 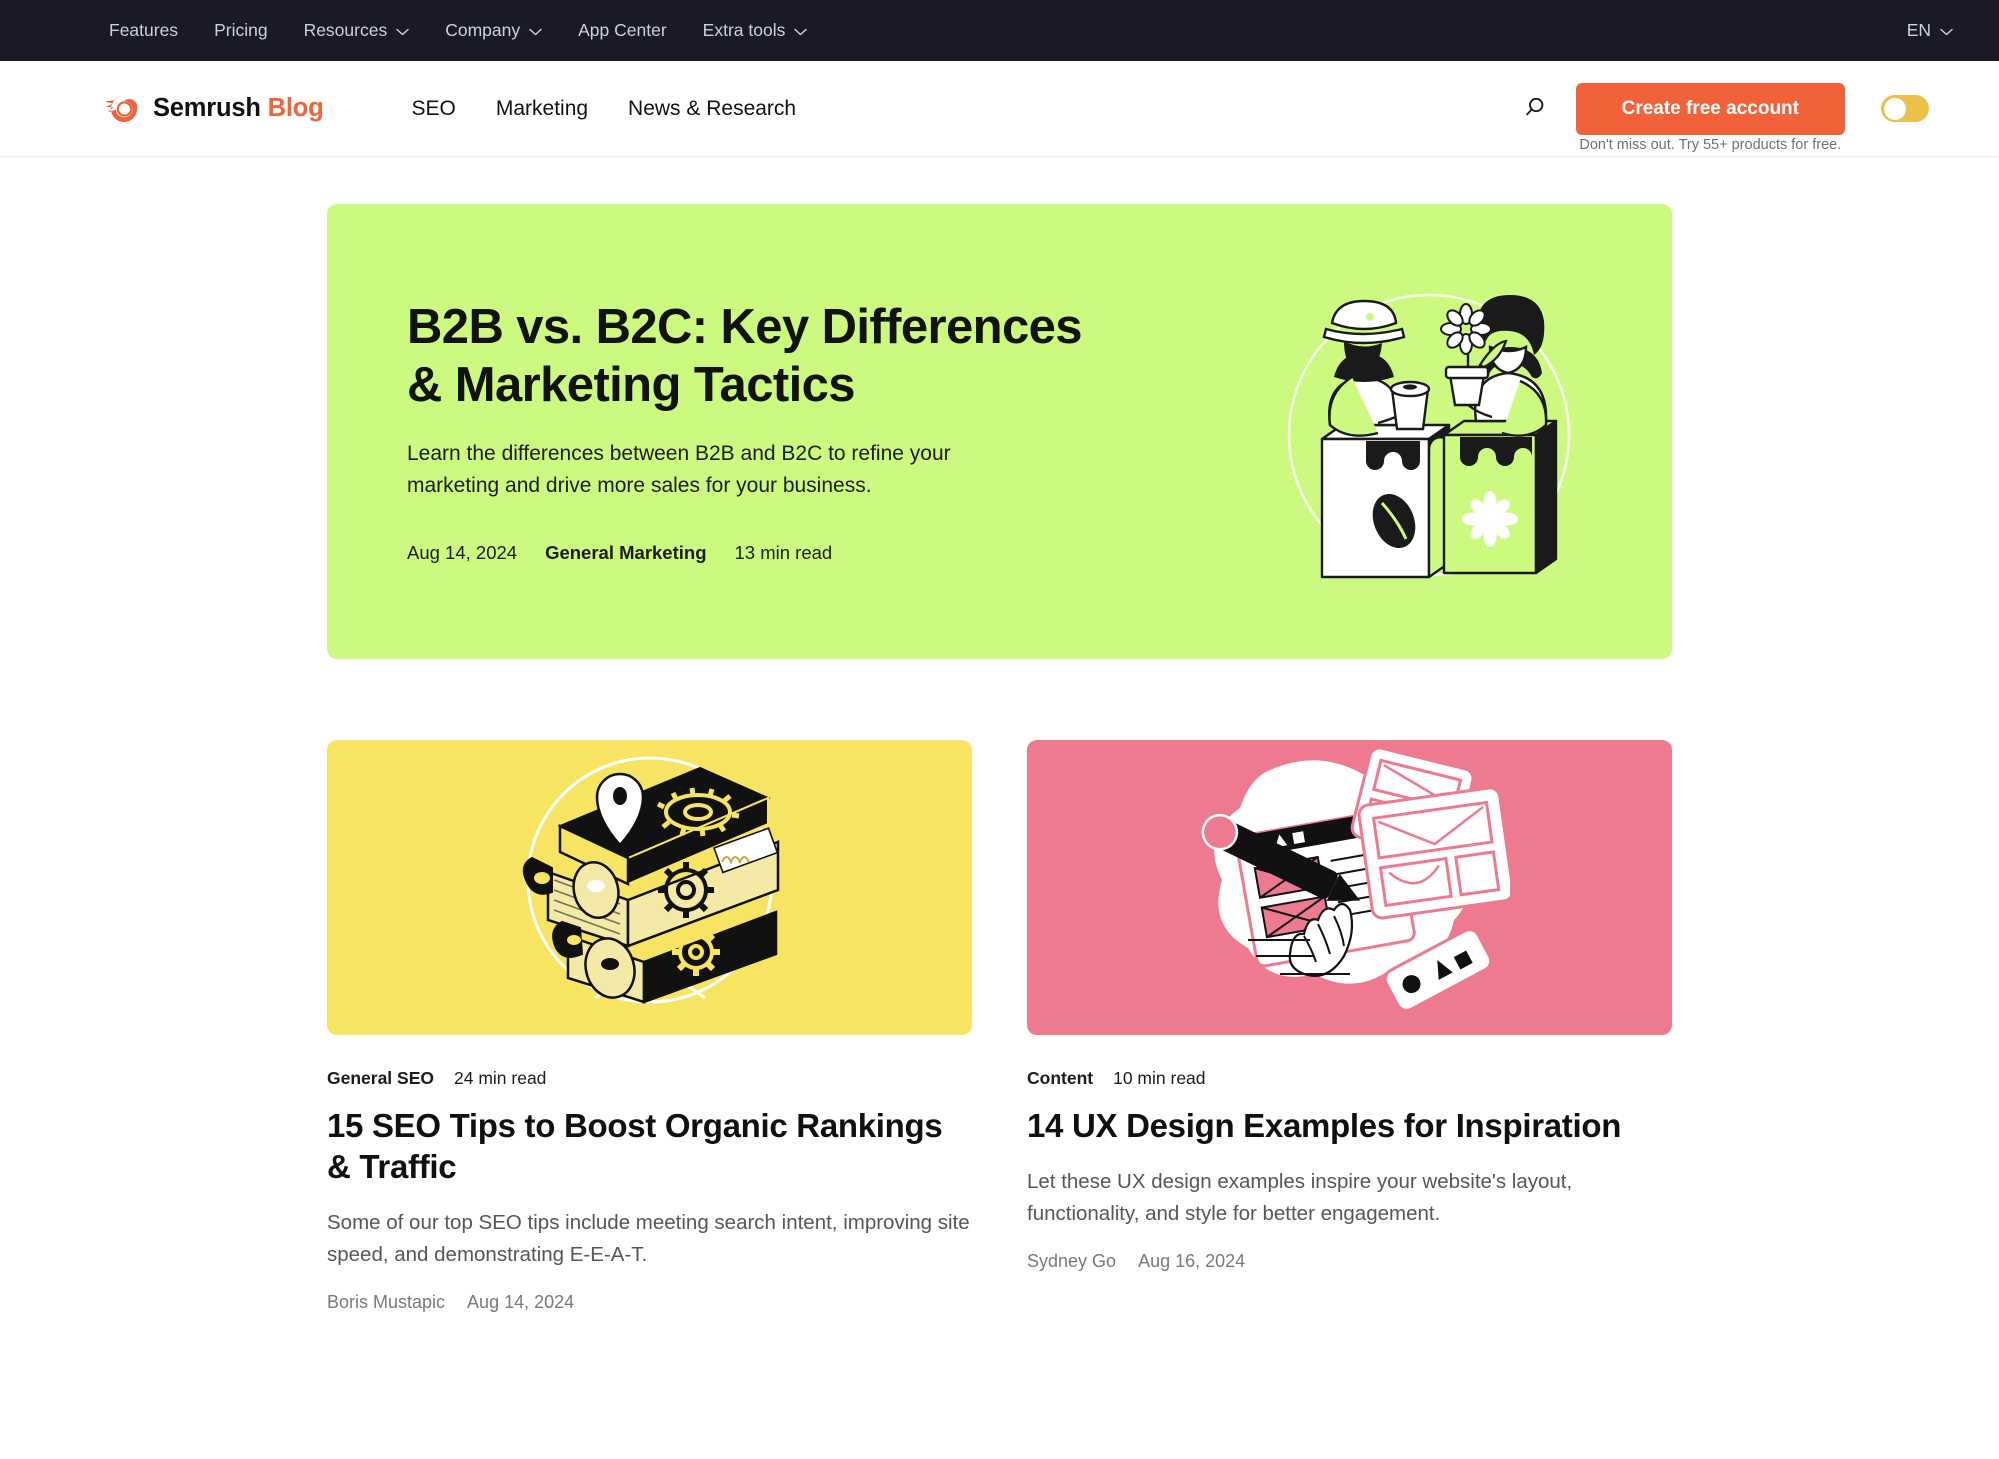 I want to click on post-title: 14 UX Design Examples for Inspiration, so click(x=1324, y=1125).